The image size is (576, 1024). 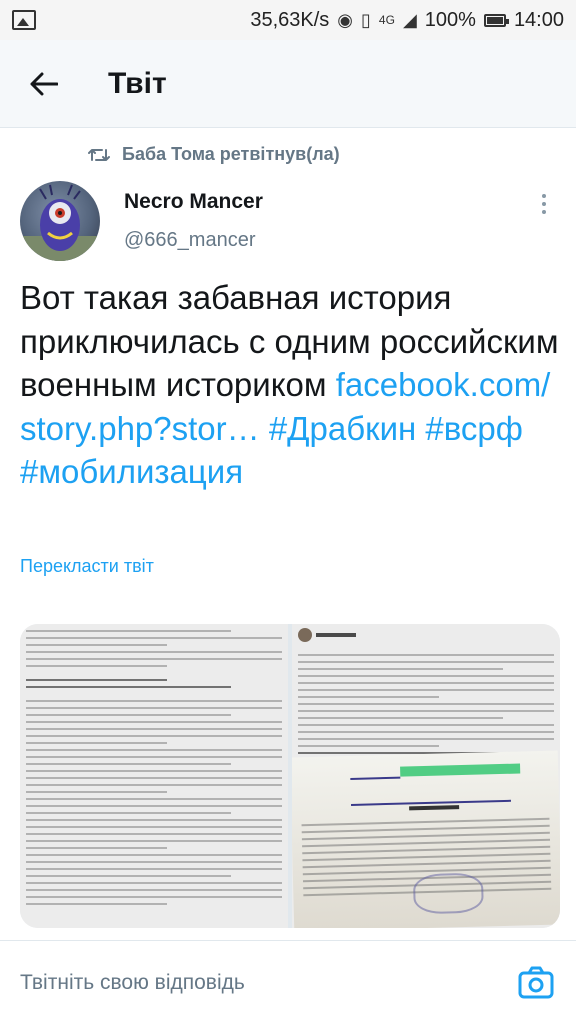 What do you see at coordinates (288, 84) in the screenshot?
I see `app-bar: Твіт` at bounding box center [288, 84].